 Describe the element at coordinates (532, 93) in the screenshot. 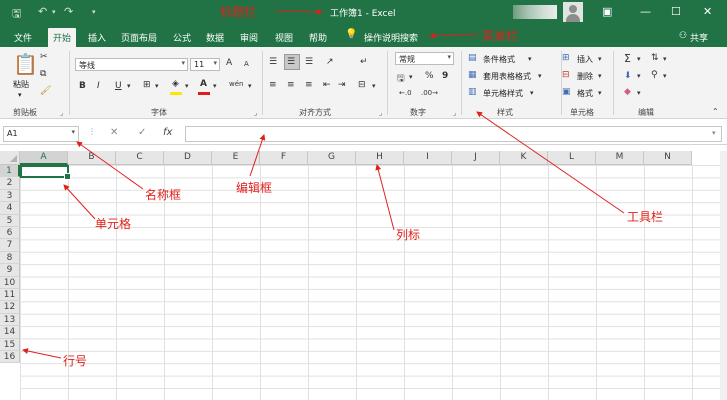

I see `cell-styles-dropdown-icon: ▾` at that location.